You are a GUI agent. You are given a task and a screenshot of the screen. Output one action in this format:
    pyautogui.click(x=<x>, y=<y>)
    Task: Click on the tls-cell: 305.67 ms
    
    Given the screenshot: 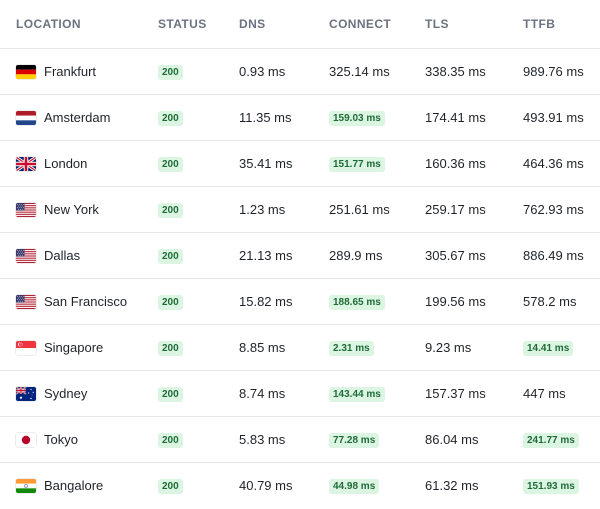 What is the action you would take?
    pyautogui.click(x=474, y=255)
    